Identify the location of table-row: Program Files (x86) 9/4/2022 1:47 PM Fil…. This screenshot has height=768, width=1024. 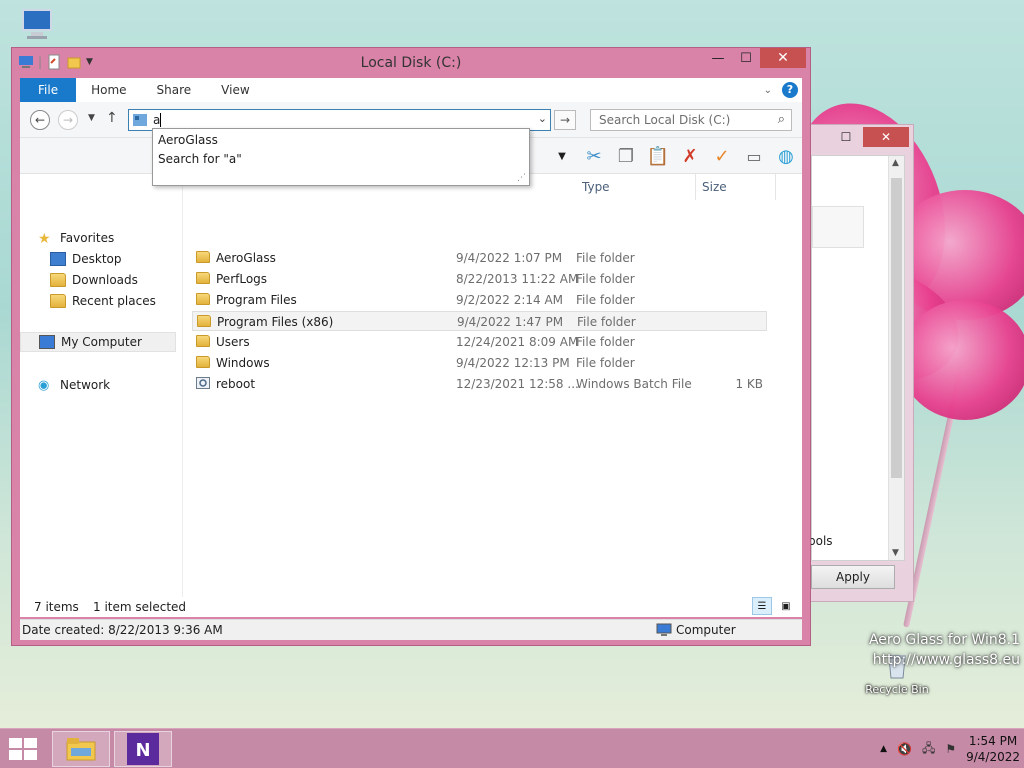
(479, 321).